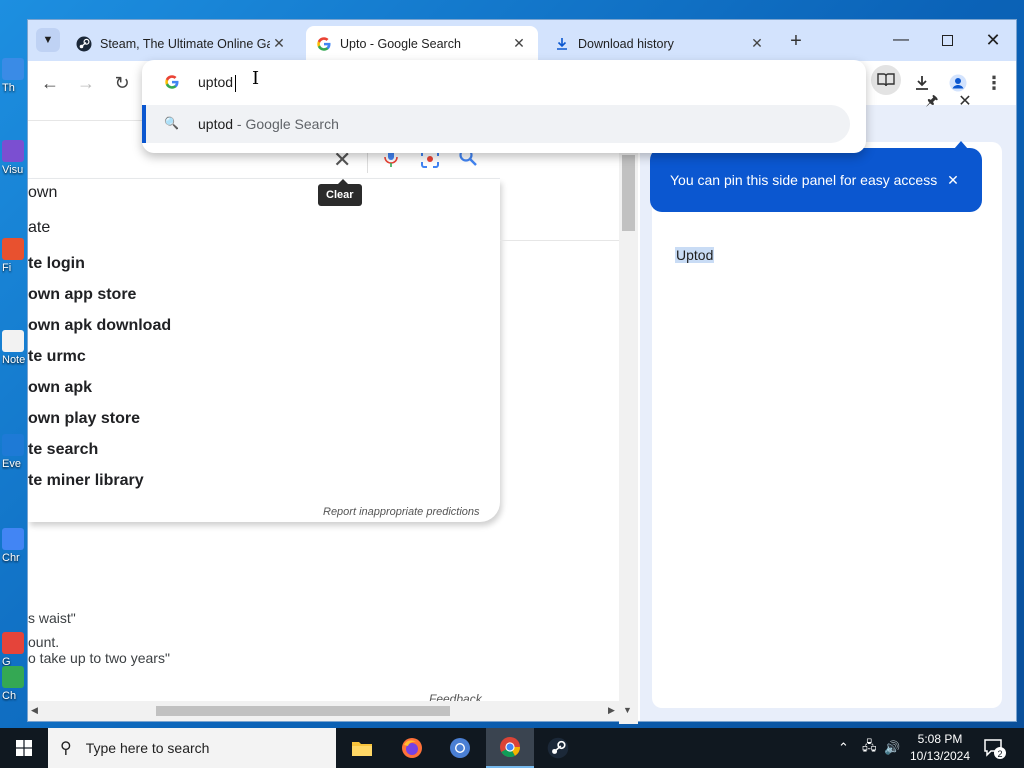 The height and width of the screenshot is (768, 1024). What do you see at coordinates (362, 748) in the screenshot?
I see `file-explorer-button` at bounding box center [362, 748].